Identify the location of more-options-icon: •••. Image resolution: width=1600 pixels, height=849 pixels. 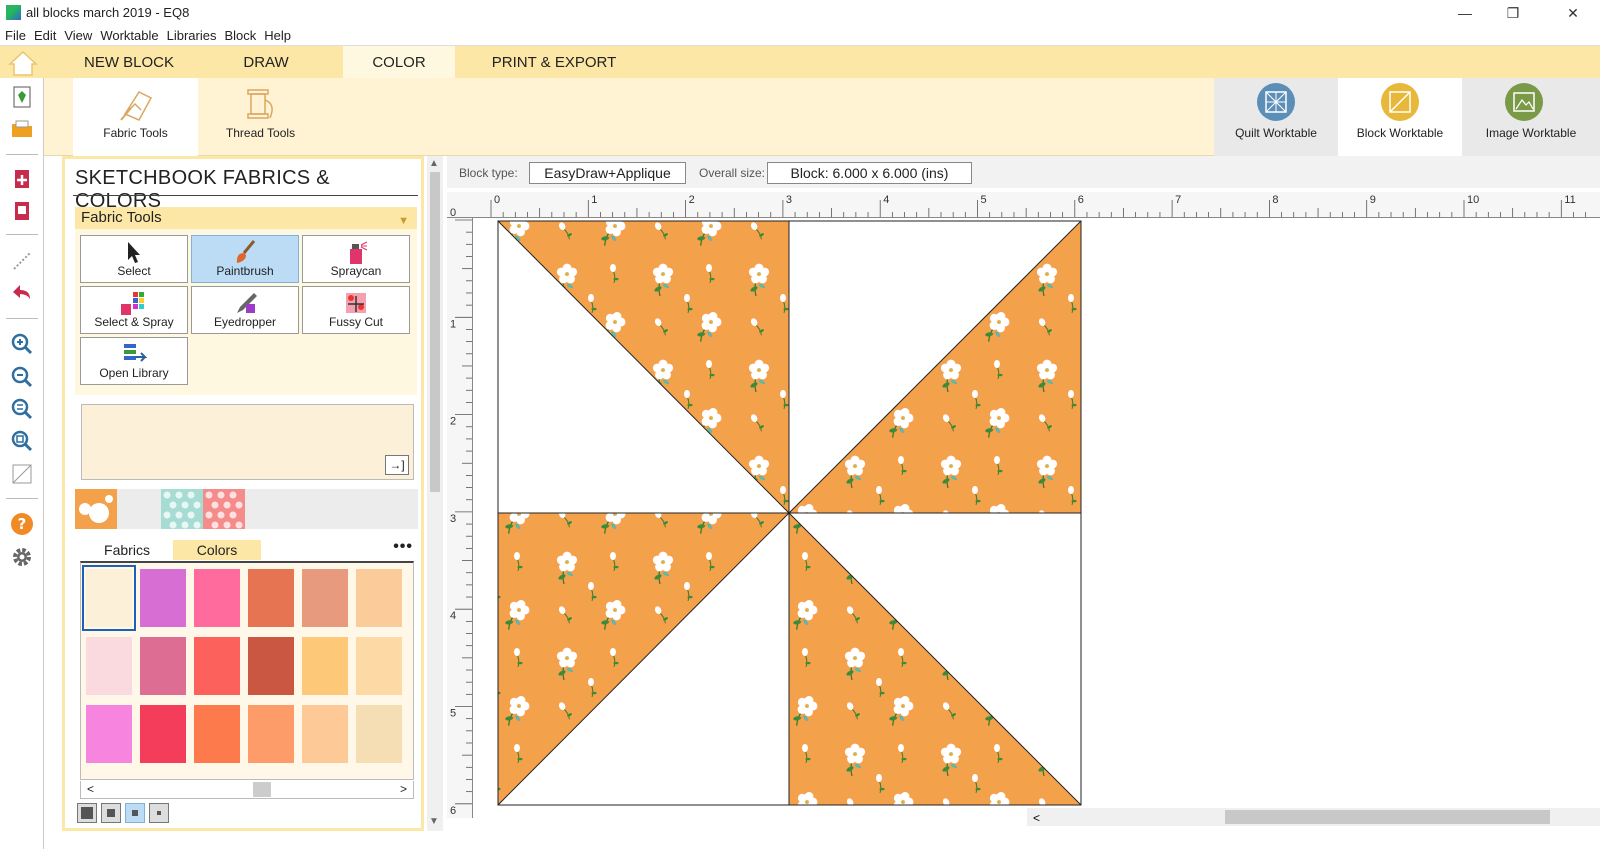
(403, 547).